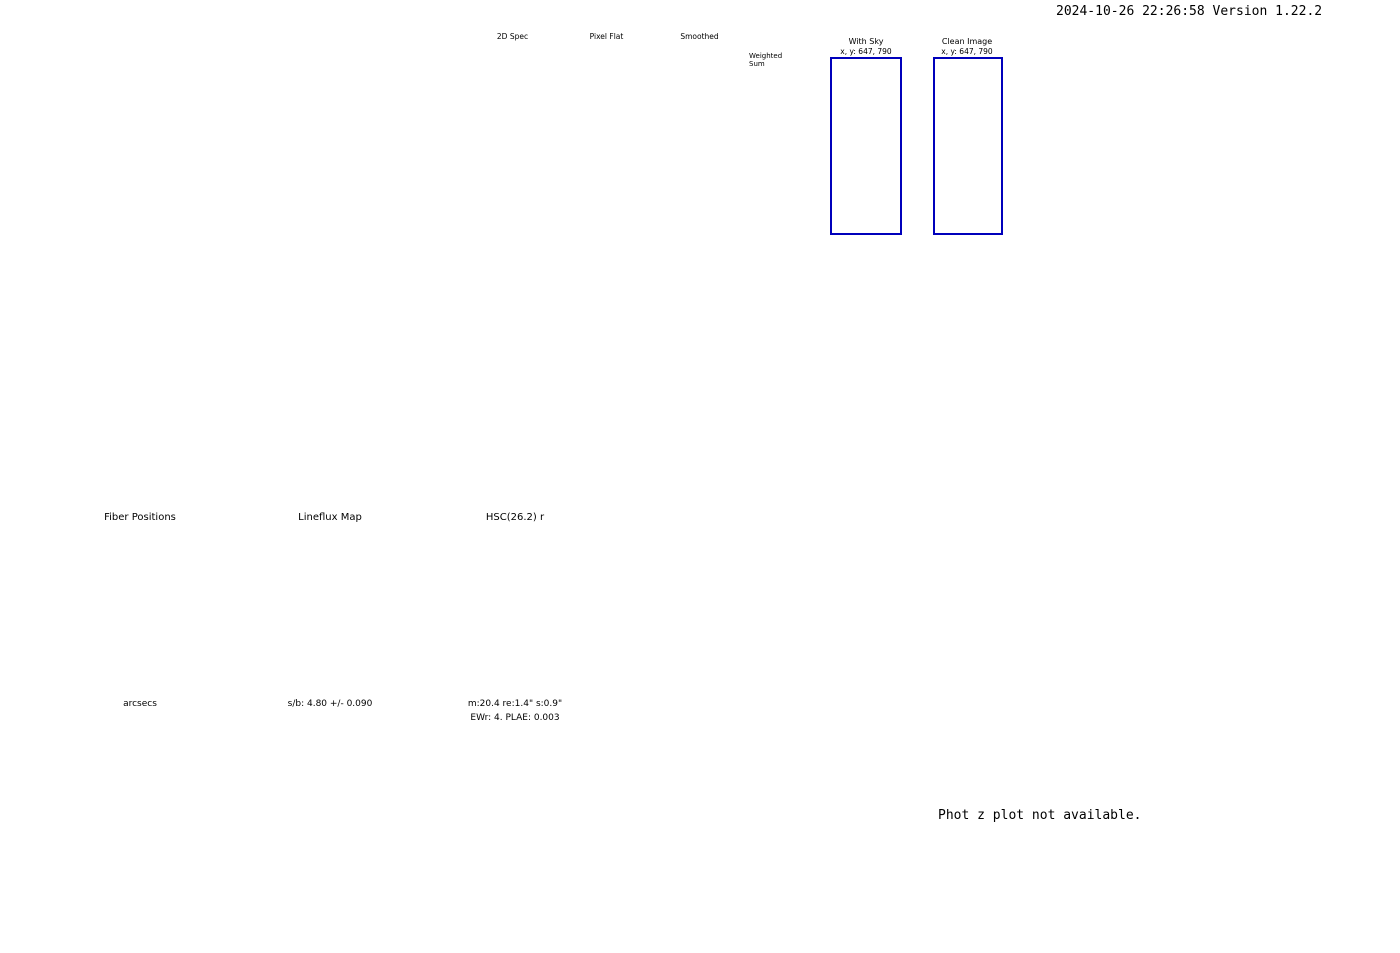 This screenshot has width=1400, height=953. Describe the element at coordinates (330, 704) in the screenshot. I see `lineflux-caption: s/b: 4.80 +/- 0.090` at that location.